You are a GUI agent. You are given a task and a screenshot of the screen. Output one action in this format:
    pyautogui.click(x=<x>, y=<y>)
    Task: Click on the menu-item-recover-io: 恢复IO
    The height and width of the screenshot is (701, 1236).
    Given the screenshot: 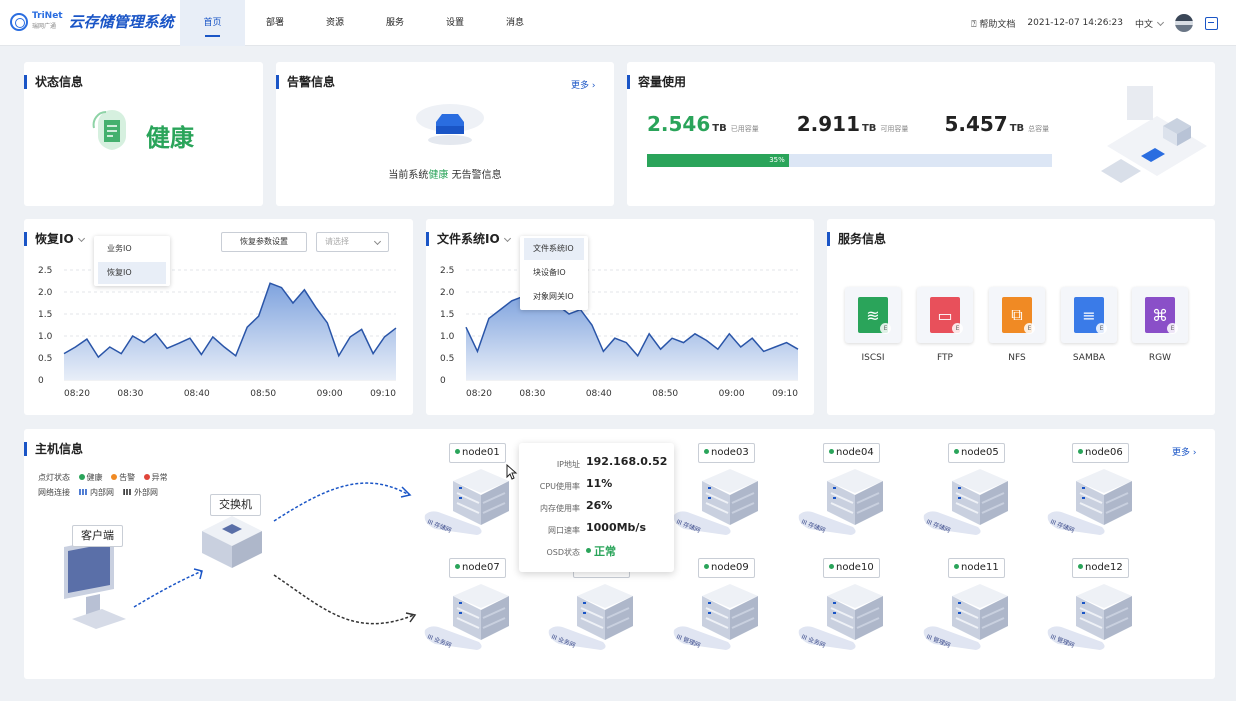 What is the action you would take?
    pyautogui.click(x=132, y=273)
    